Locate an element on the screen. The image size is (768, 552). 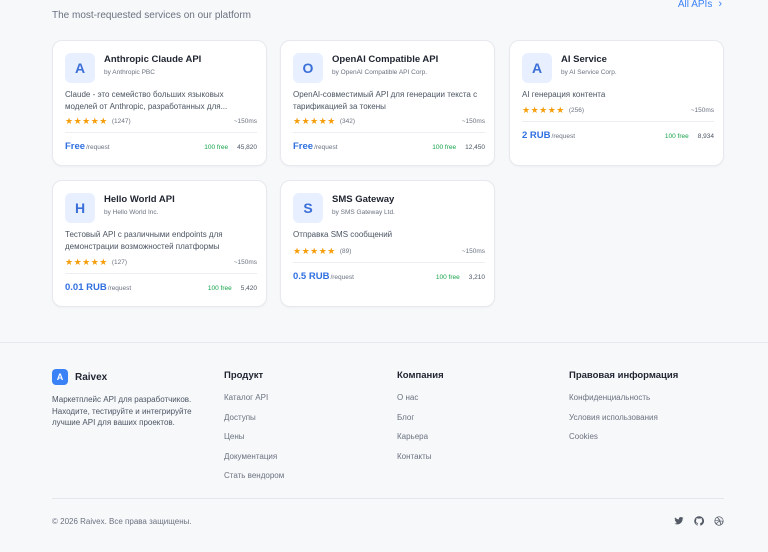
review-count: (1247) is located at coordinates (121, 121).